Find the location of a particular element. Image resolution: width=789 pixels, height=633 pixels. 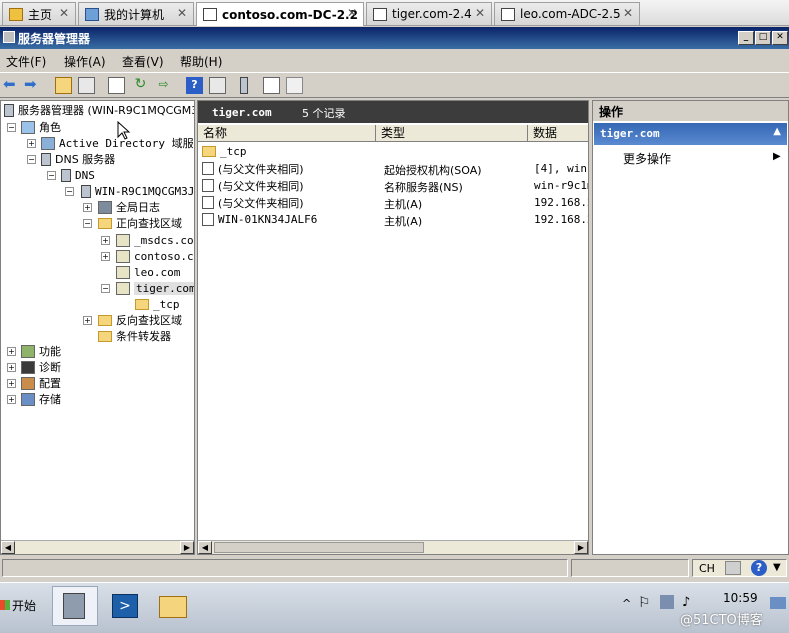

tree-tcp: _tcp is located at coordinates (157, 304).